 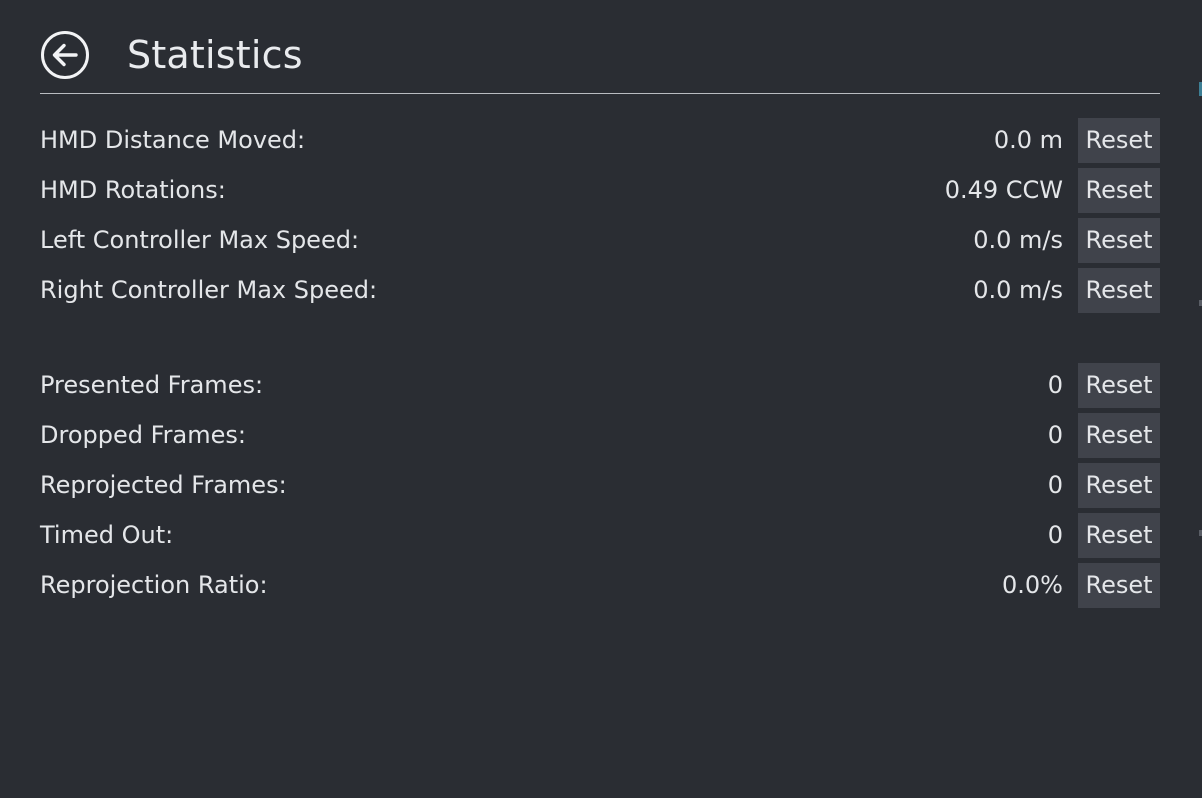 I want to click on back-button, so click(x=65, y=55).